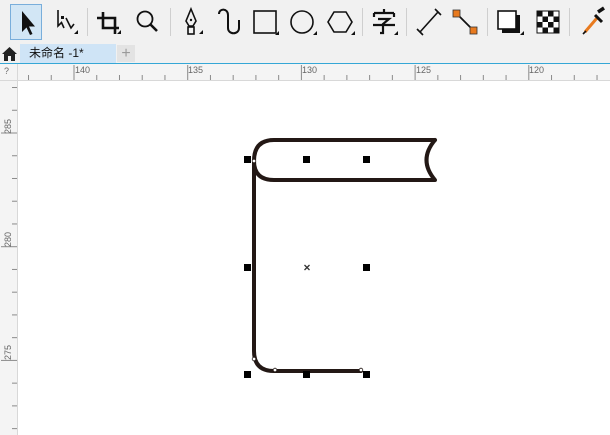 This screenshot has width=610, height=435. I want to click on horizontal-ruler: 140 135 130 125 120, so click(314, 72).